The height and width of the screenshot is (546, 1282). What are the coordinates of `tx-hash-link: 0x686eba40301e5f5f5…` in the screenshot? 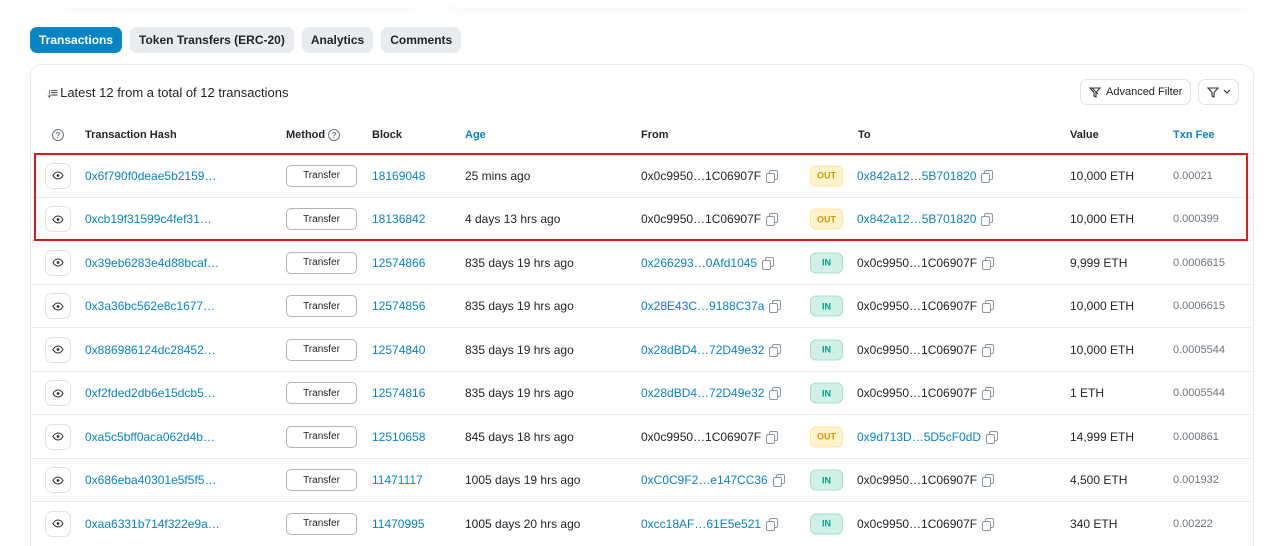 It's located at (150, 480).